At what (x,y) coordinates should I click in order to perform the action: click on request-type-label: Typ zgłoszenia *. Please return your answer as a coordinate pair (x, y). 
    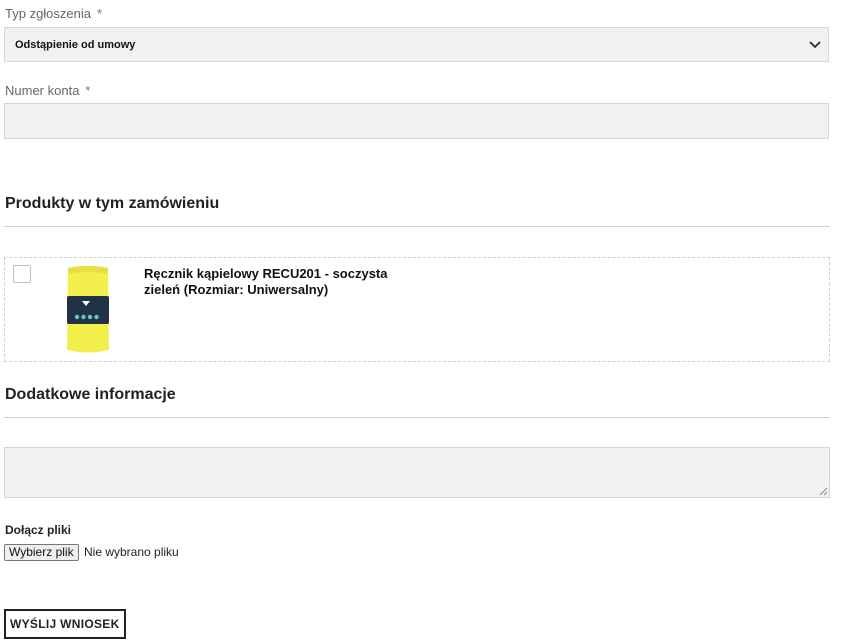
    Looking at the image, I should click on (53, 13).